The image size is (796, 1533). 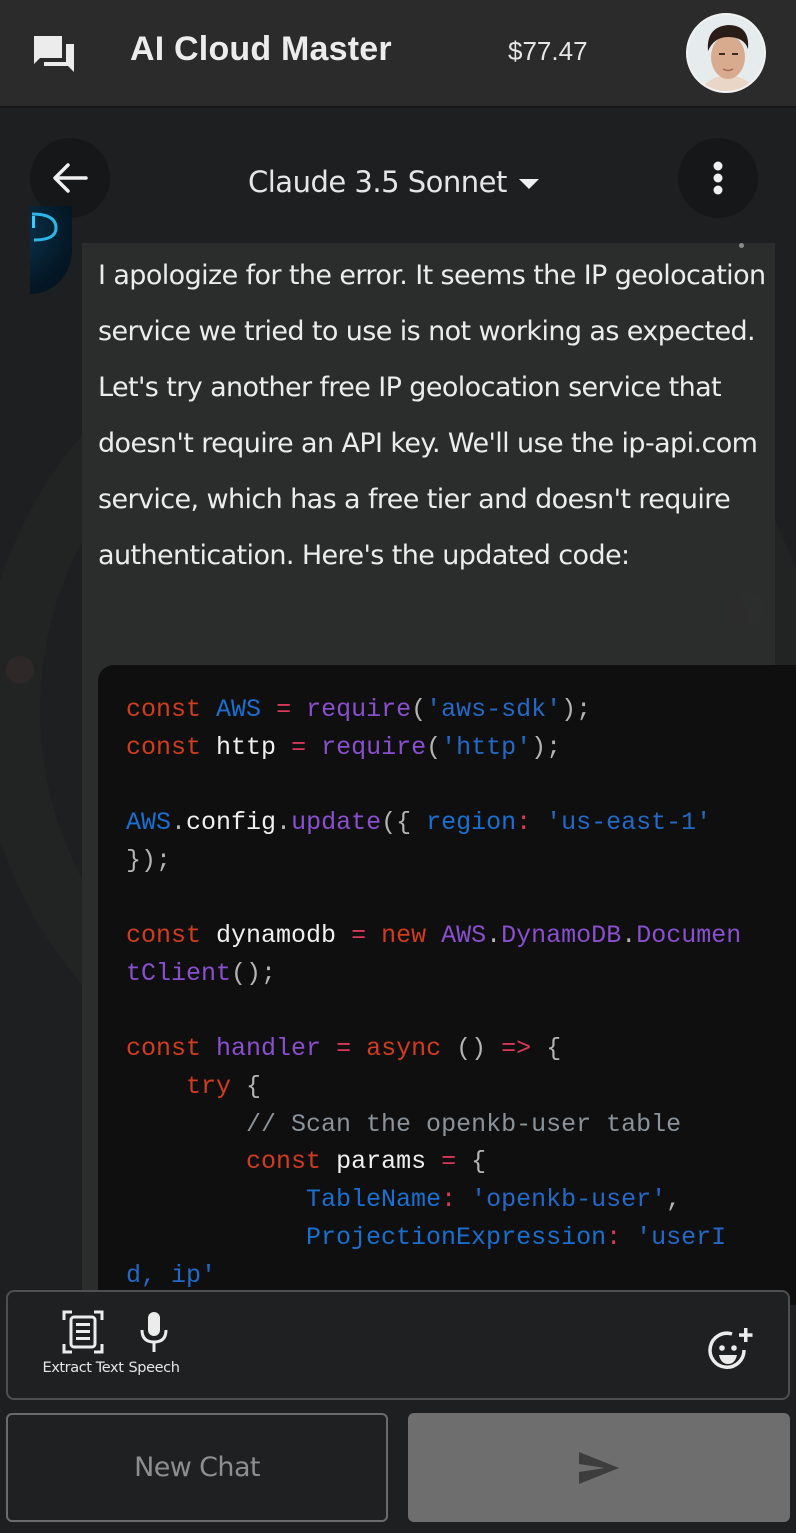 What do you see at coordinates (494, 1200) in the screenshot?
I see `code-line: TableName: 'openkb-user',` at bounding box center [494, 1200].